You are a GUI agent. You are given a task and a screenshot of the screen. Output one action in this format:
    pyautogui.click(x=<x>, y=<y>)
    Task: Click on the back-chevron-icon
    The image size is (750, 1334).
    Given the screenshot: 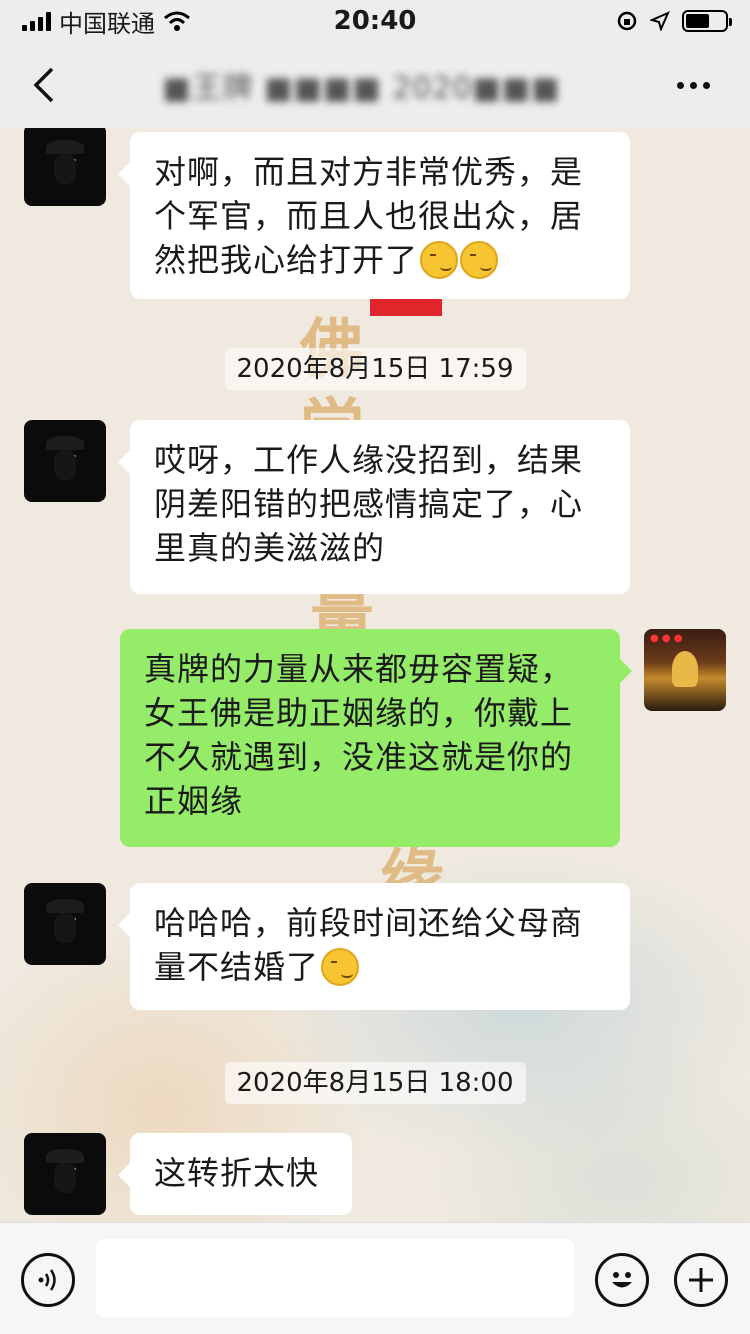 What is the action you would take?
    pyautogui.click(x=43, y=85)
    